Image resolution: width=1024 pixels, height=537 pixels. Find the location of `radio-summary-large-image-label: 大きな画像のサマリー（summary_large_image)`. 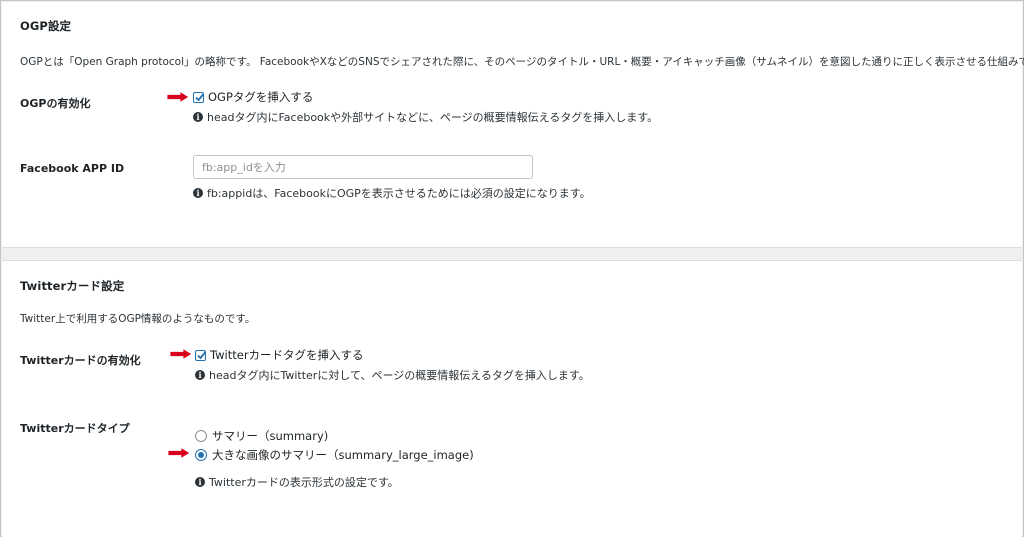

radio-summary-large-image-label: 大きな画像のサマリー（summary_large_image) is located at coordinates (343, 455).